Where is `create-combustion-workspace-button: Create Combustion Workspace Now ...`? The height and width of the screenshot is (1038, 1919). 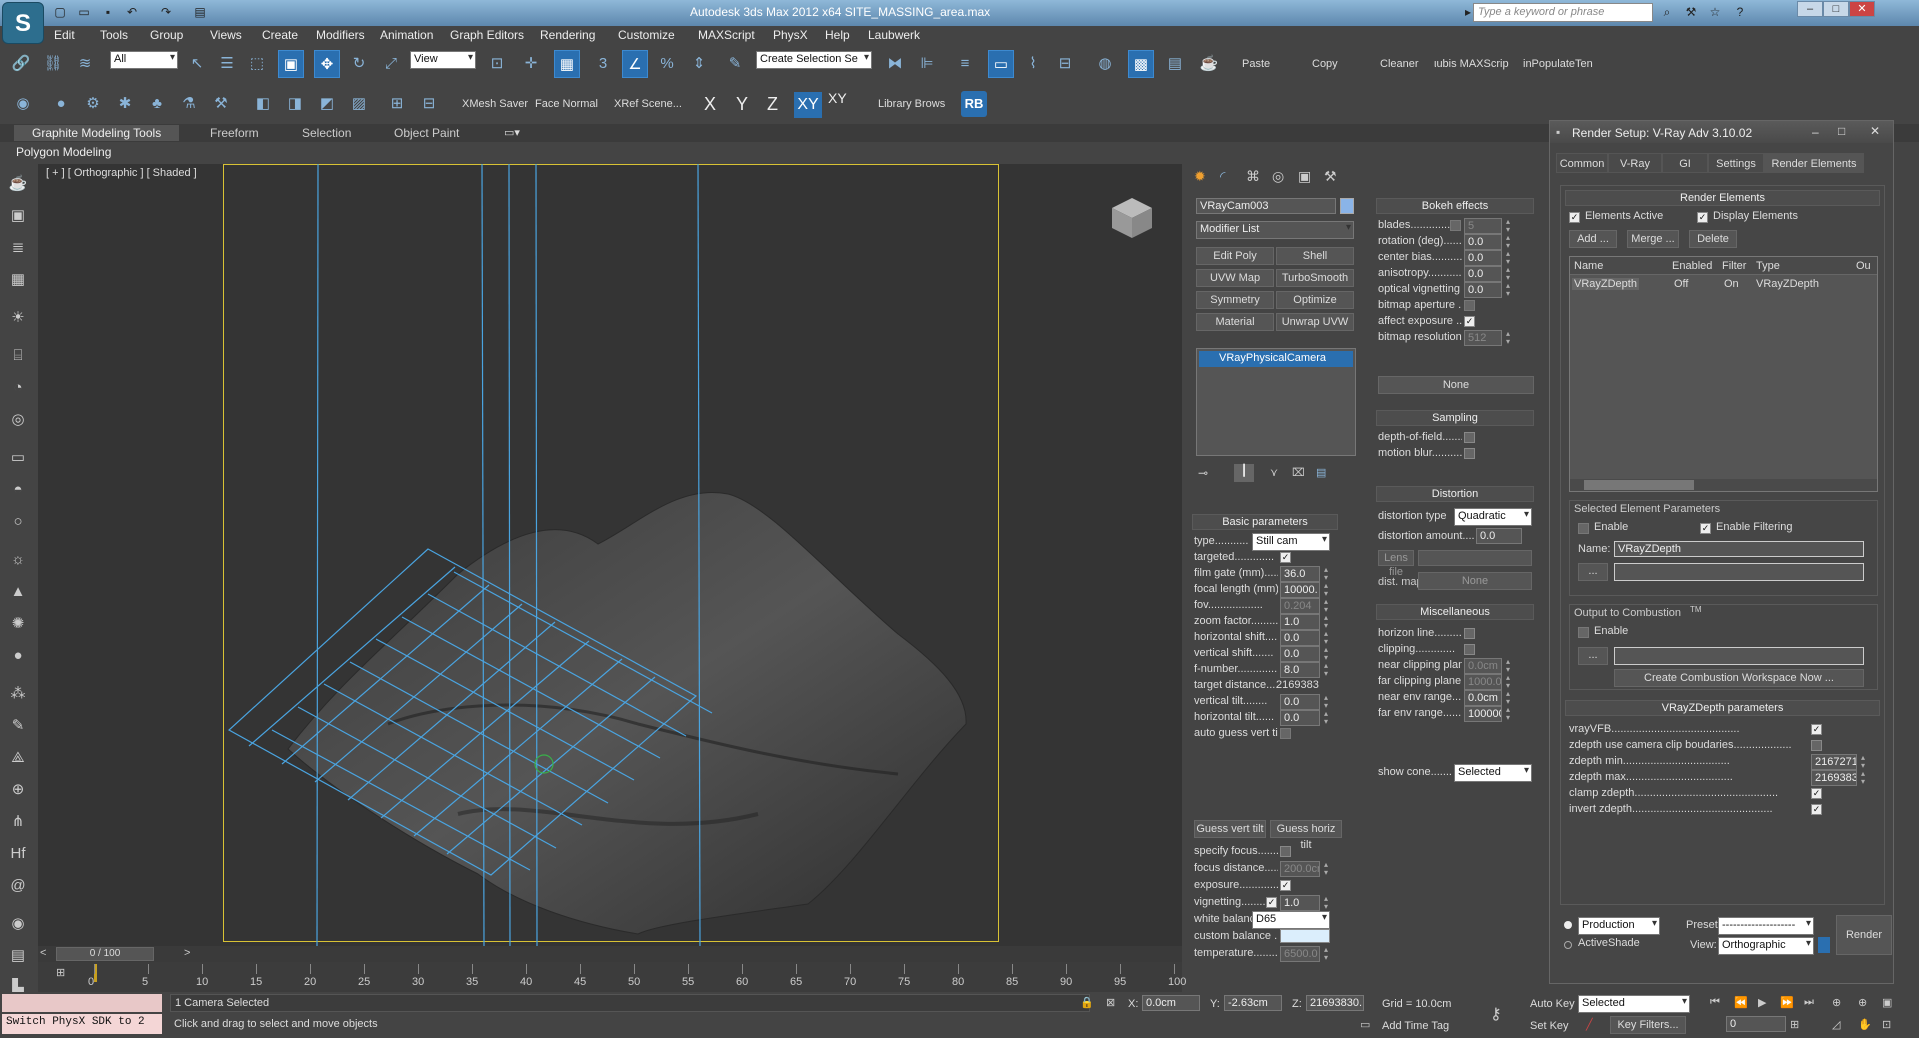 create-combustion-workspace-button: Create Combustion Workspace Now ... is located at coordinates (1739, 678).